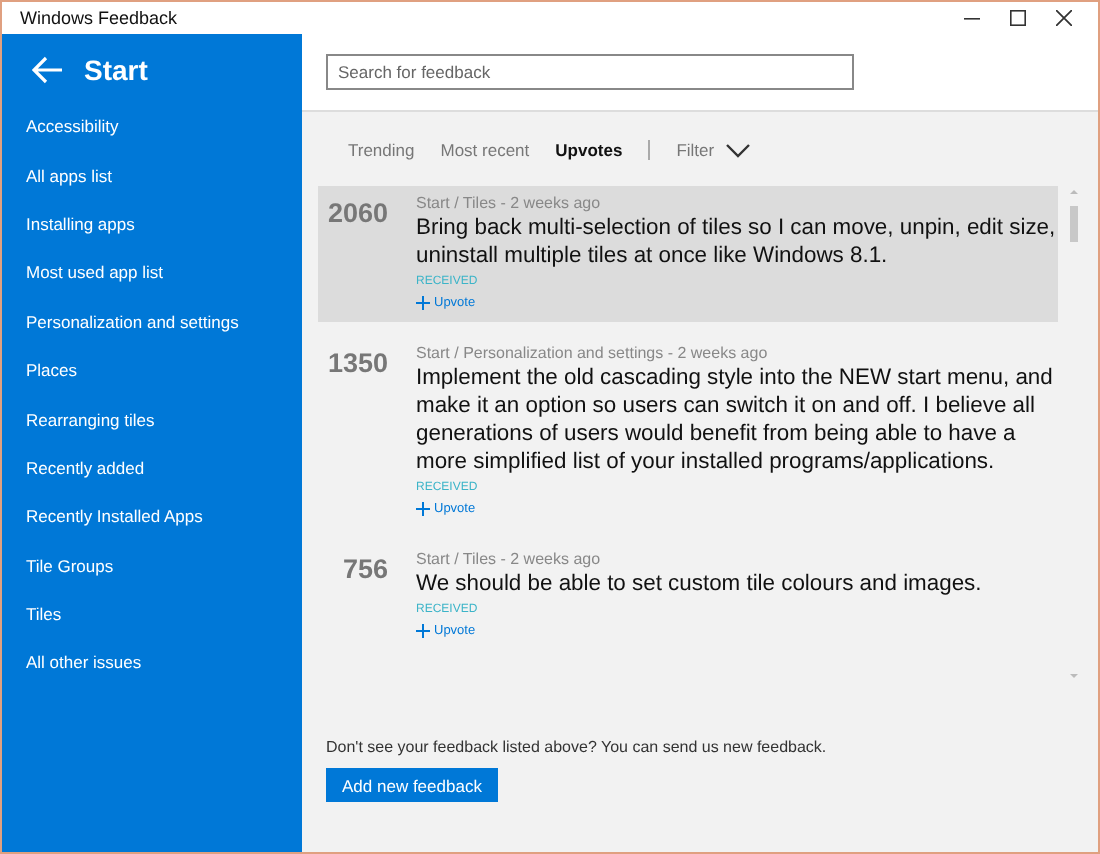  Describe the element at coordinates (164, 224) in the screenshot. I see `sidebar-item: Installing apps` at that location.